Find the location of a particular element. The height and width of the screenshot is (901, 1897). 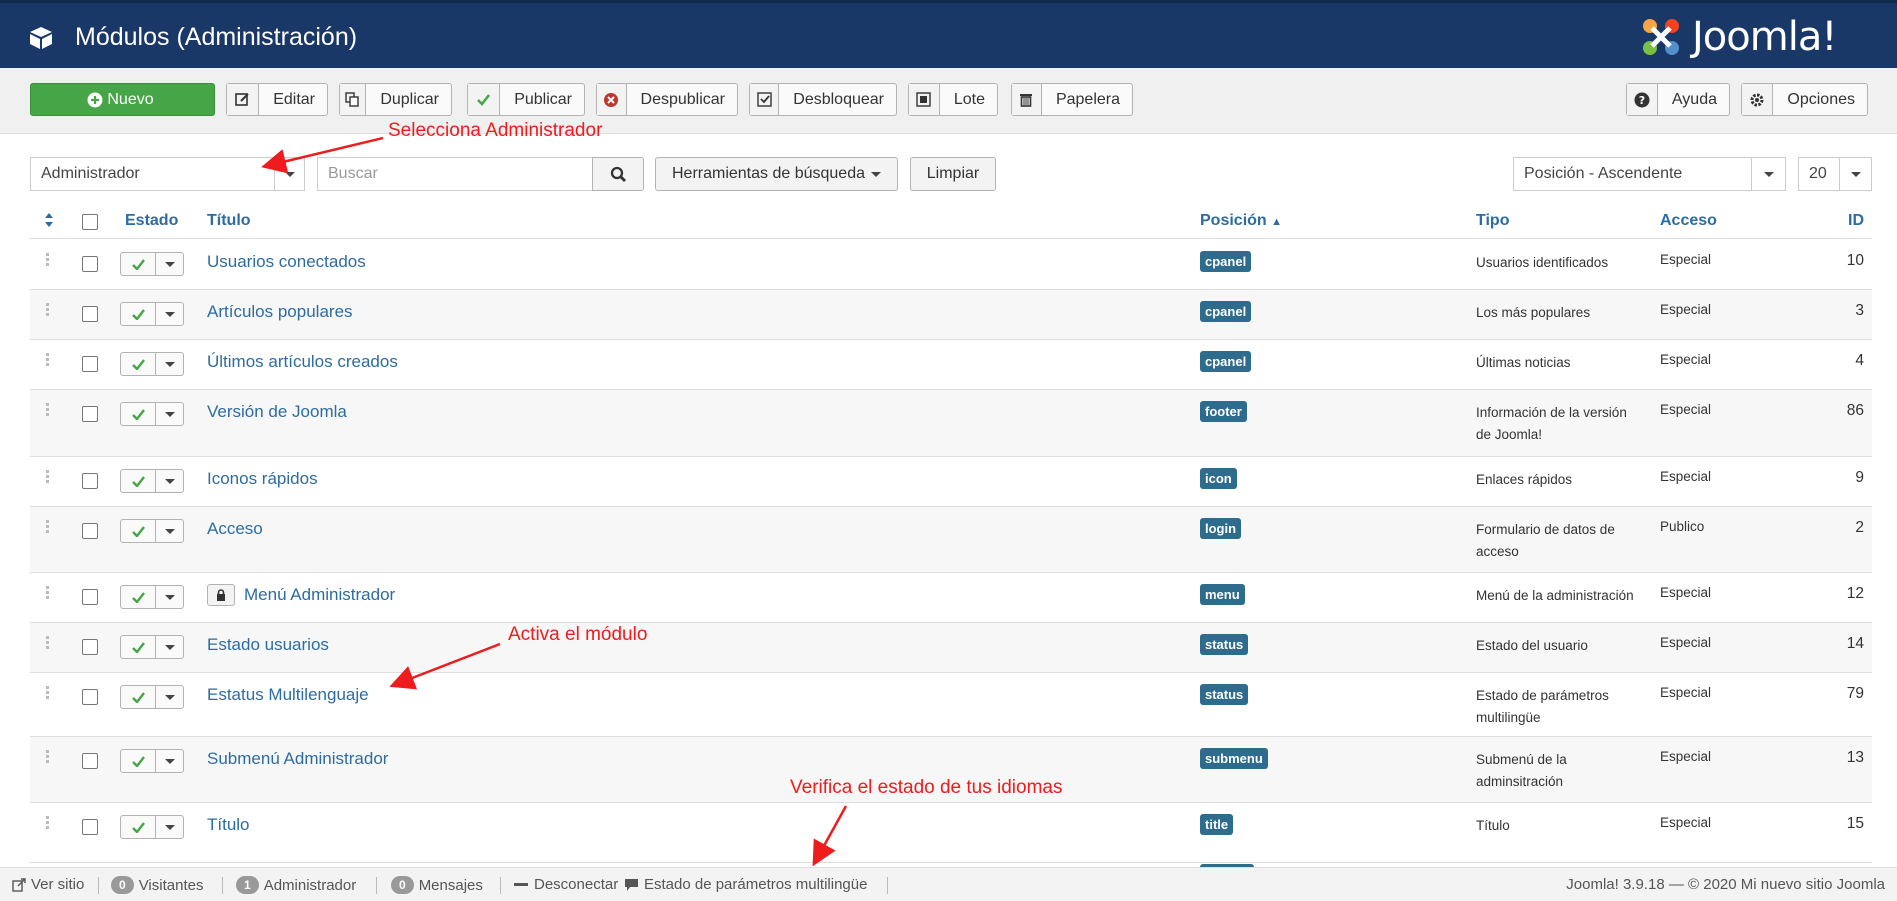

options-button: Opciones is located at coordinates (1804, 99).